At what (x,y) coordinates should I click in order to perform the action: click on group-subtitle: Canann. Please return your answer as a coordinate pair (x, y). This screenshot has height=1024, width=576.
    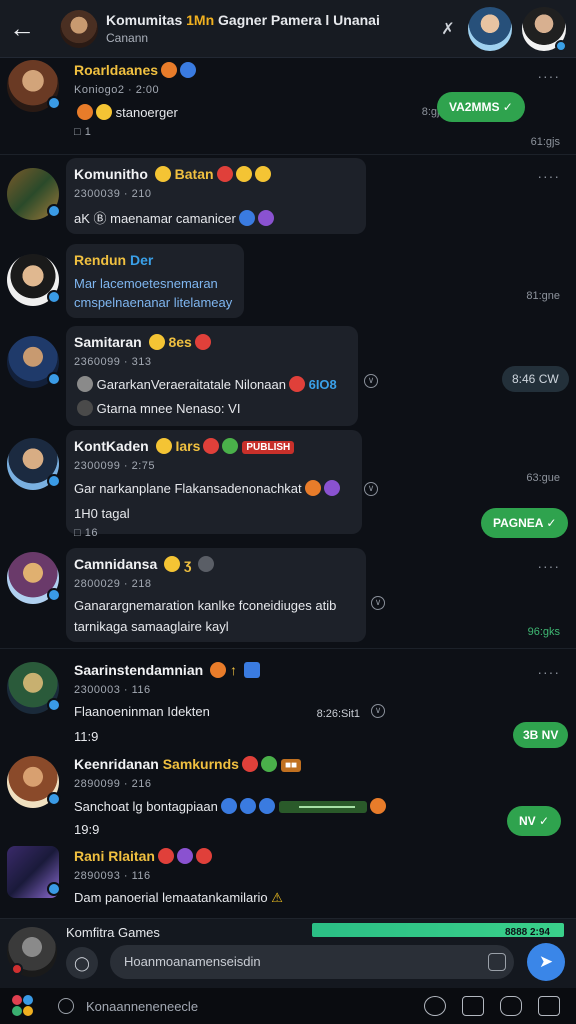
    Looking at the image, I should click on (127, 38).